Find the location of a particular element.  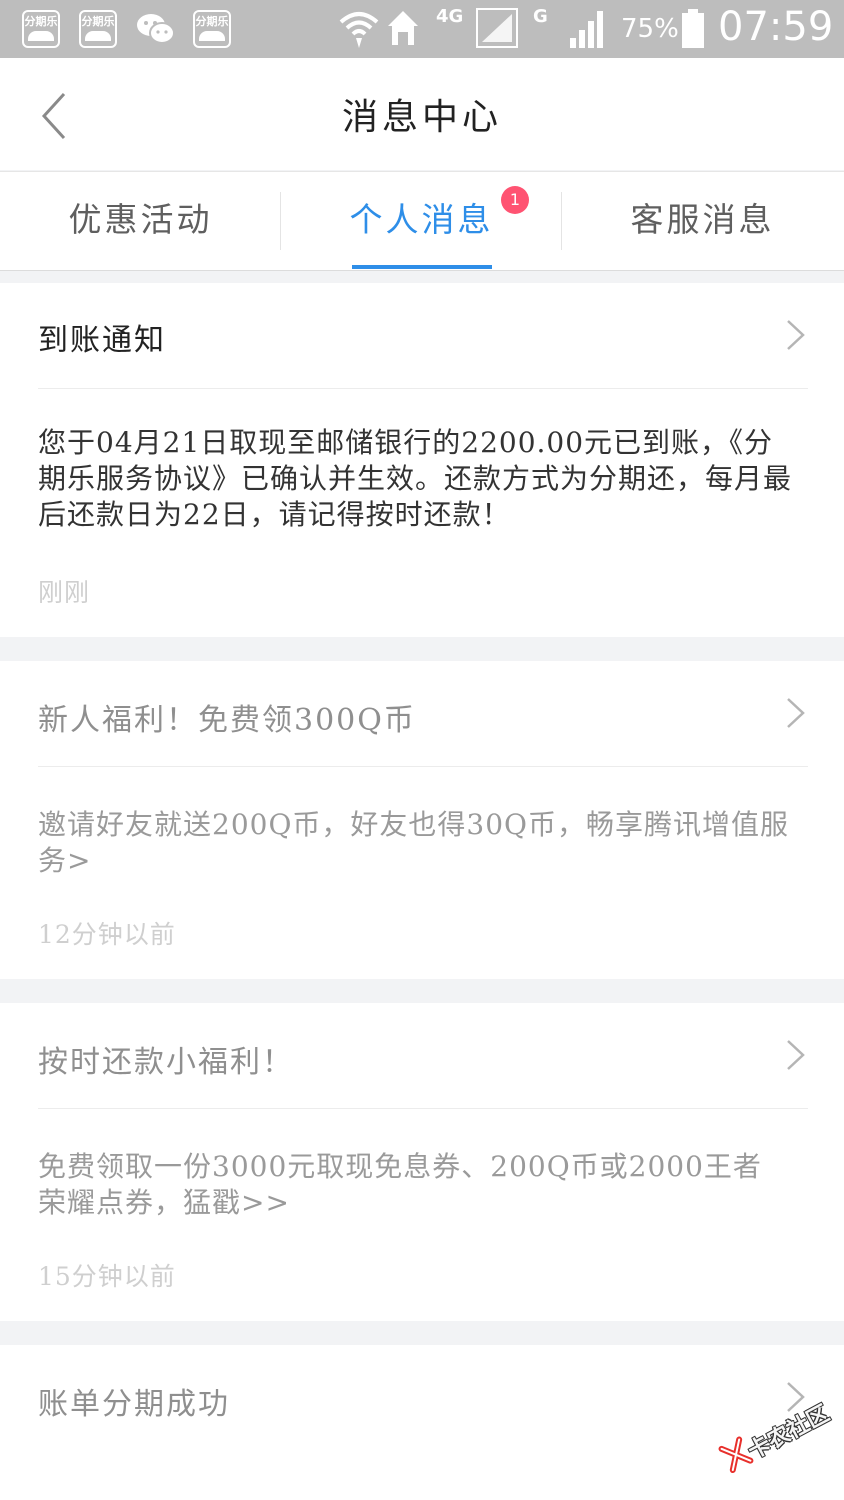

home-icon is located at coordinates (403, 28).